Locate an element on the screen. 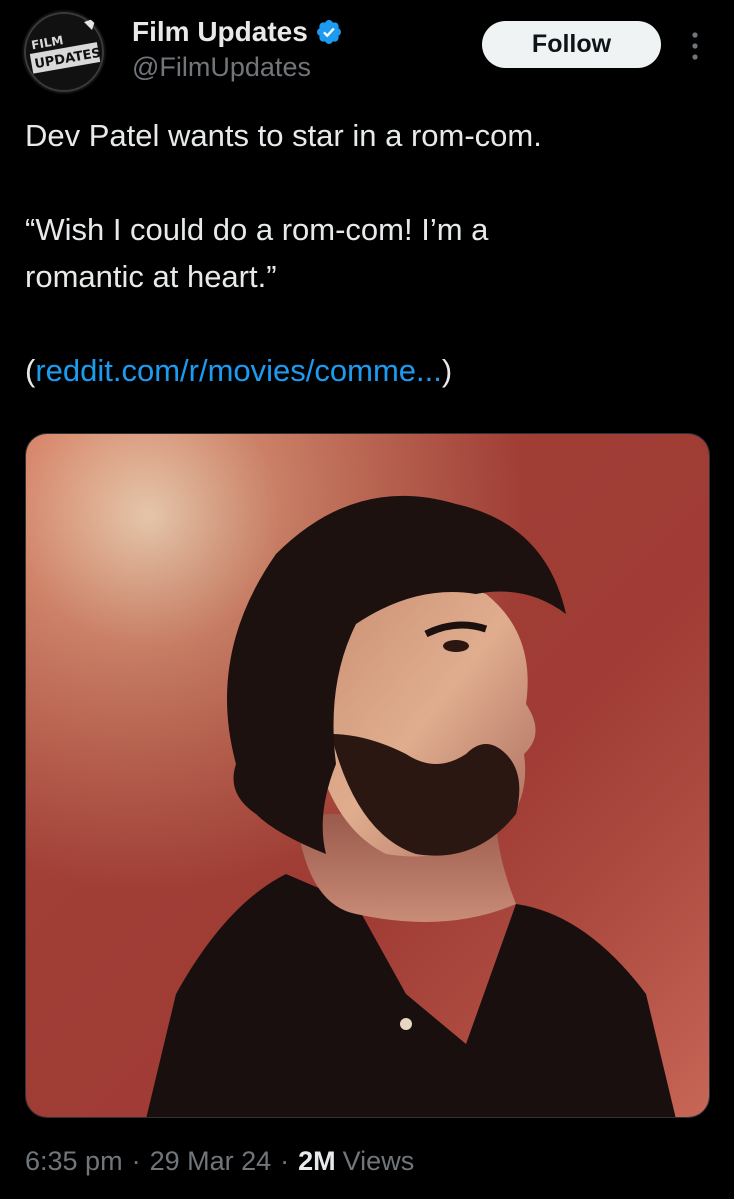 The image size is (734, 1199). views-count: 2M is located at coordinates (317, 1161).